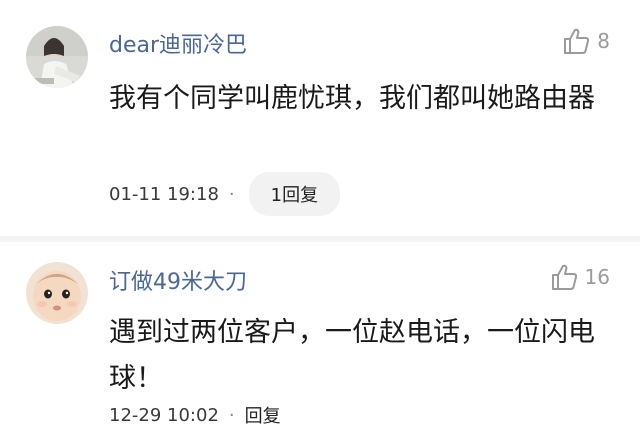 Image resolution: width=640 pixels, height=438 pixels. Describe the element at coordinates (603, 41) in the screenshot. I see `like-count: 8` at that location.